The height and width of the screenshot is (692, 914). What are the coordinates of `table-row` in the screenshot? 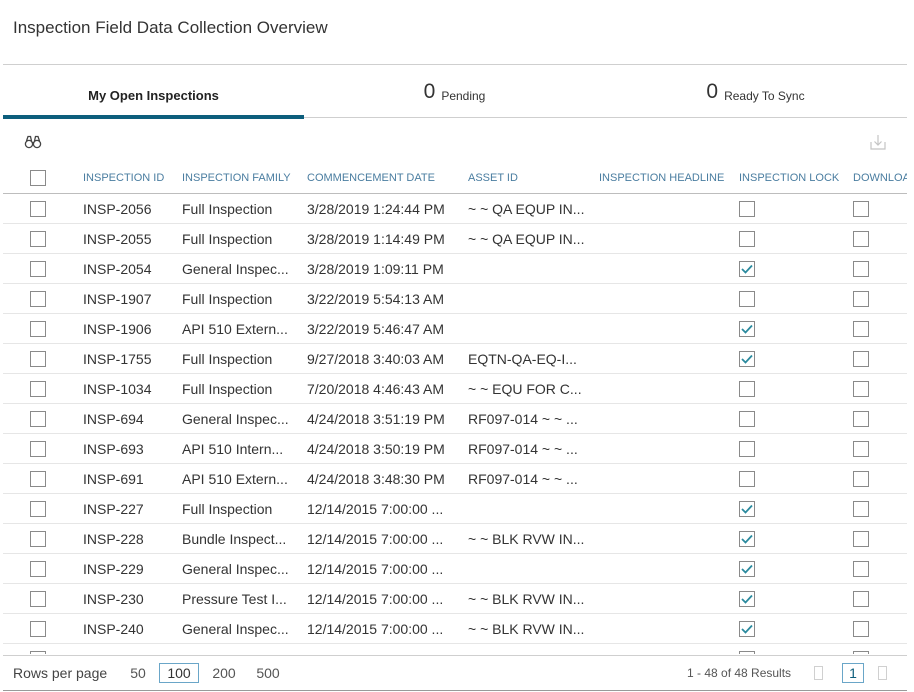 It's located at (455, 649).